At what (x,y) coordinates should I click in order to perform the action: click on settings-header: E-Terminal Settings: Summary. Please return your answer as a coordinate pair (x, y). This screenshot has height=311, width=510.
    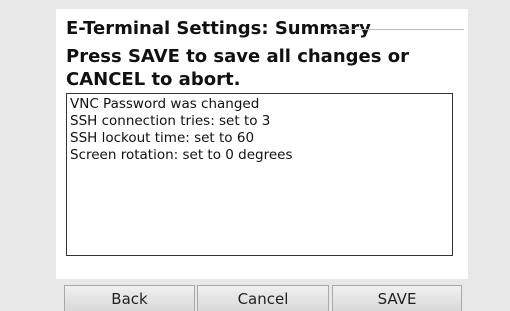
    Looking at the image, I should click on (265, 29).